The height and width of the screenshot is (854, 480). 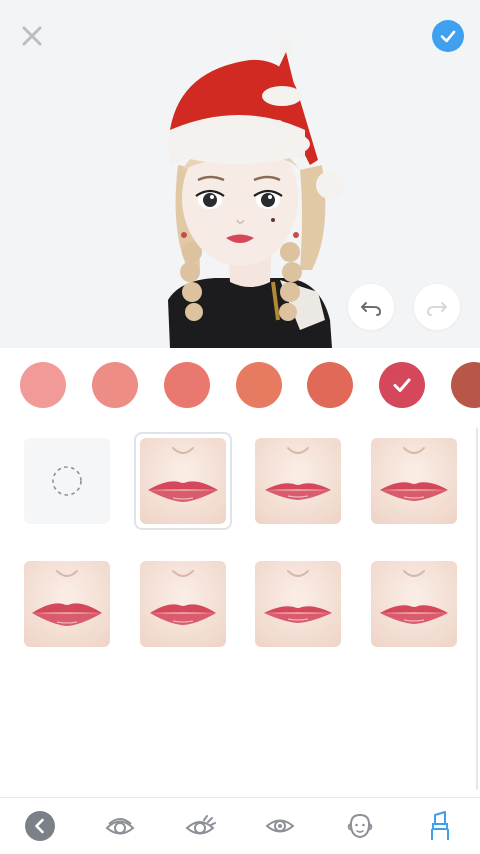 I want to click on close-button, so click(x=32, y=36).